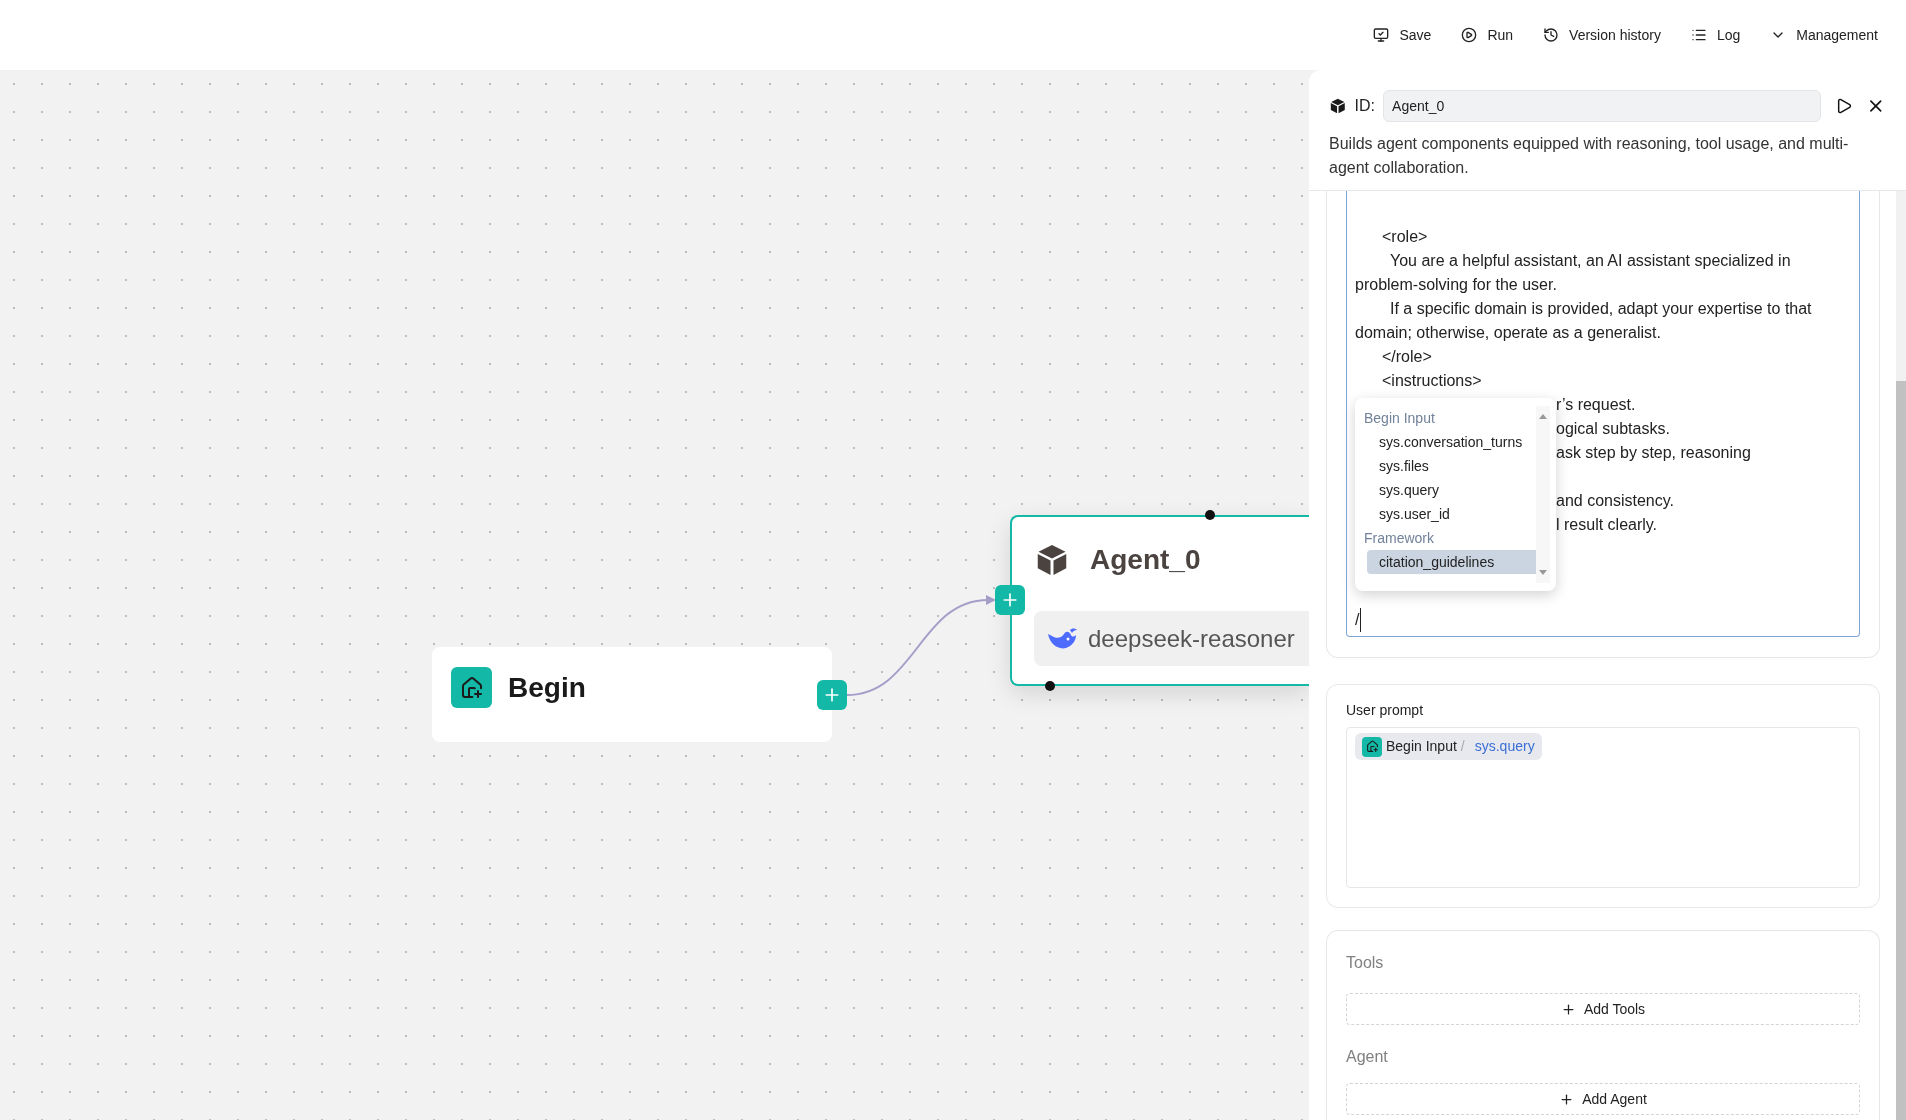 This screenshot has height=1120, width=1906. Describe the element at coordinates (1365, 963) in the screenshot. I see `section-label: Tools` at that location.